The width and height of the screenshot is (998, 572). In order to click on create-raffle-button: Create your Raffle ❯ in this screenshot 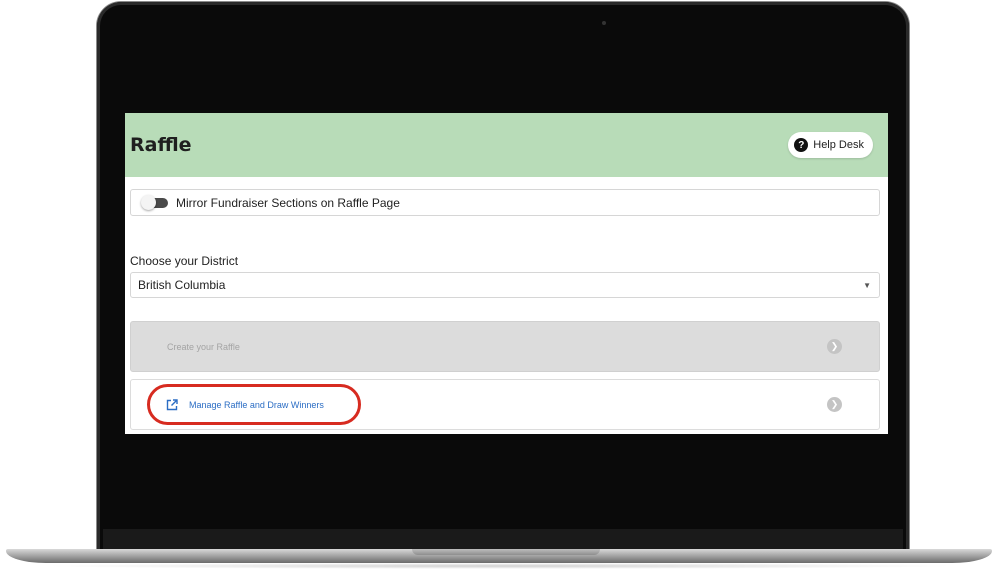, I will do `click(505, 346)`.